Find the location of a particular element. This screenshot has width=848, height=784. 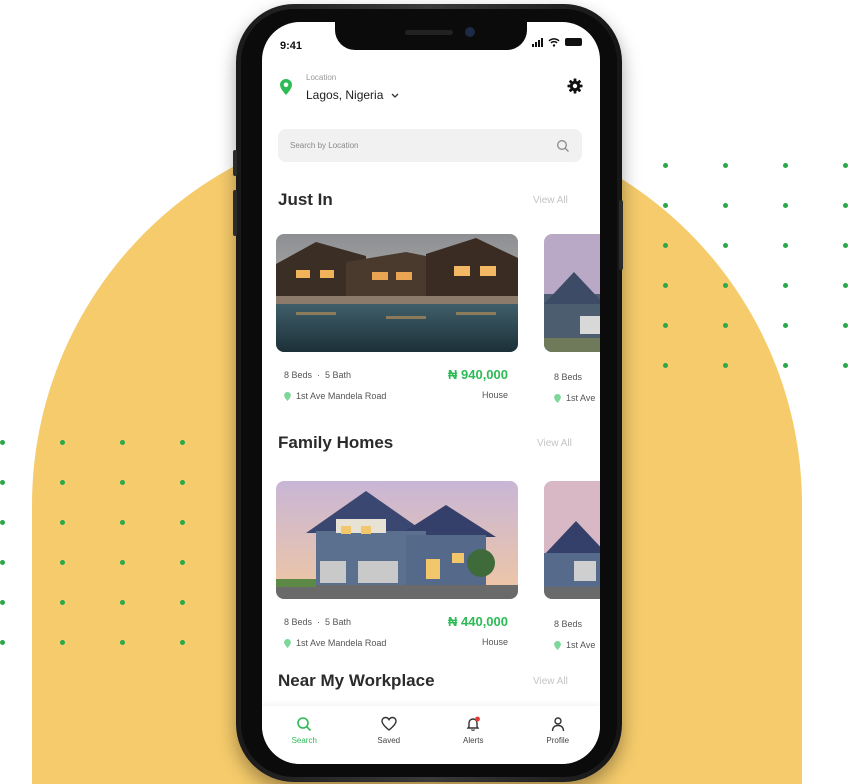

nav-item-alerts: Alerts is located at coordinates (473, 740).